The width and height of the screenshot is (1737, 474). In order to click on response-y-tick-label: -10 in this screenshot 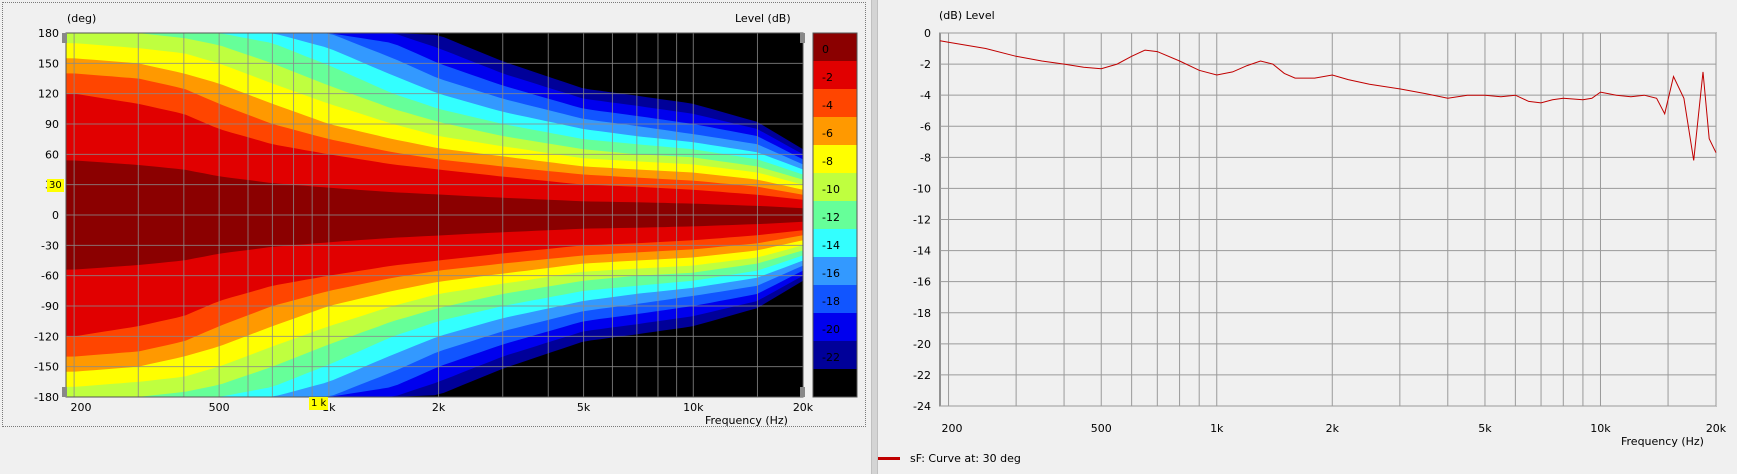, I will do `click(922, 188)`.